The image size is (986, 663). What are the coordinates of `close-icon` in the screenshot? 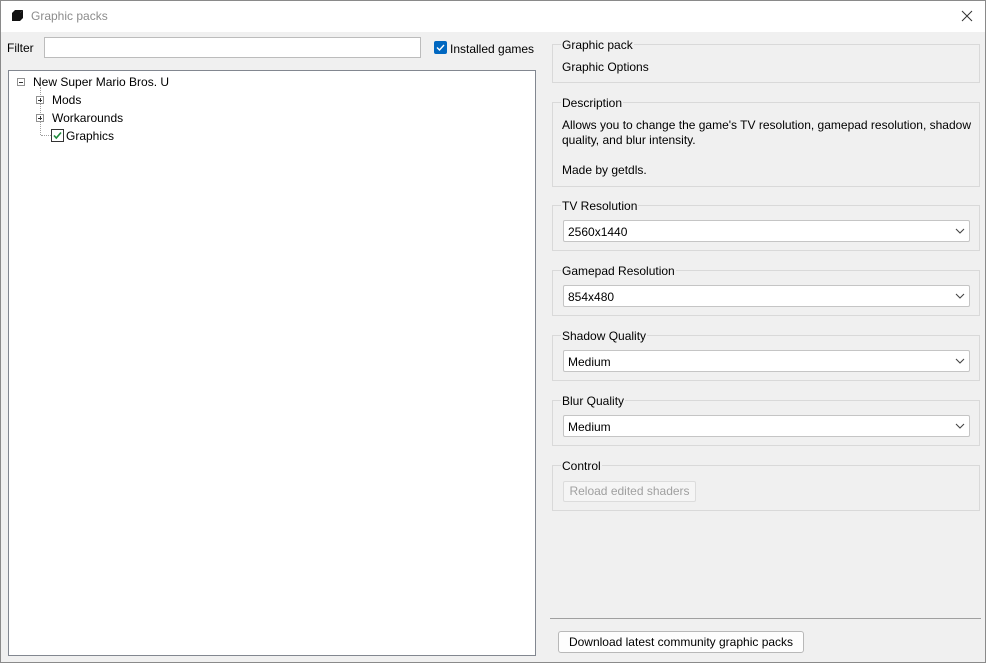 It's located at (967, 16).